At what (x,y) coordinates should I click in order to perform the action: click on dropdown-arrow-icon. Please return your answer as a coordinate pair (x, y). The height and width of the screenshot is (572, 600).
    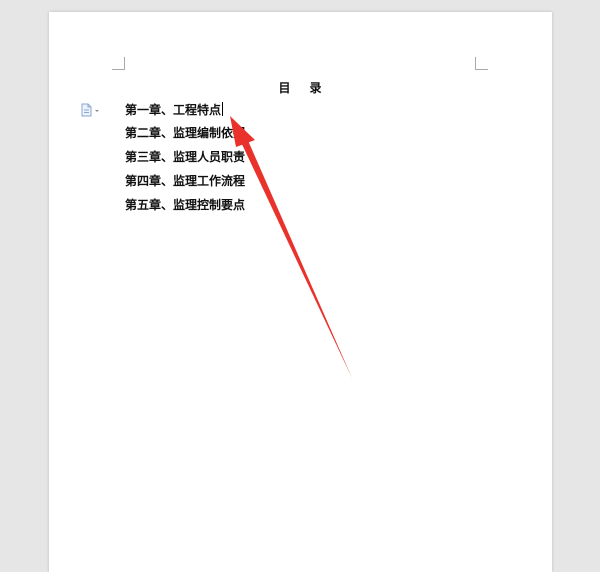
    Looking at the image, I should click on (97, 111).